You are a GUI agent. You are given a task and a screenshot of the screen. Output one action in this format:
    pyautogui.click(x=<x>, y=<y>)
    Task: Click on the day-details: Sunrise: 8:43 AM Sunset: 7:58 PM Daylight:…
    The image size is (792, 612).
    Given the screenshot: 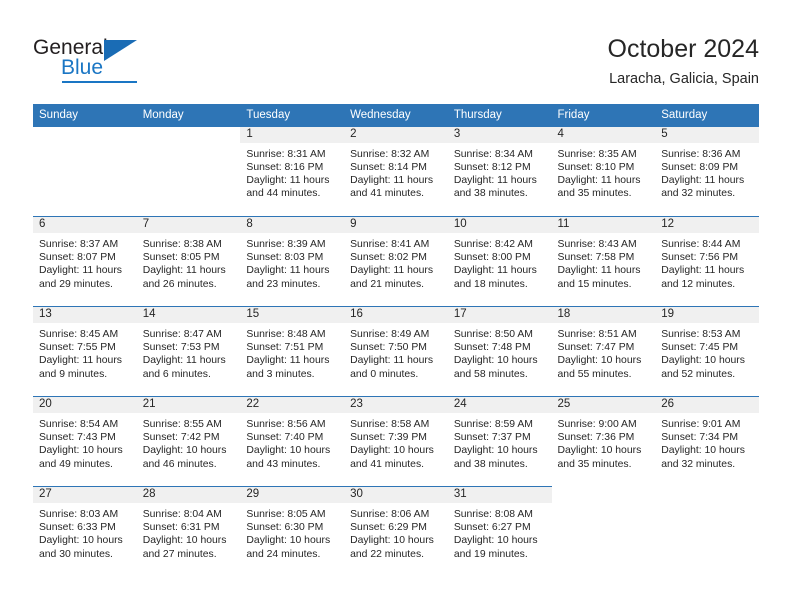 What is the action you would take?
    pyautogui.click(x=604, y=262)
    